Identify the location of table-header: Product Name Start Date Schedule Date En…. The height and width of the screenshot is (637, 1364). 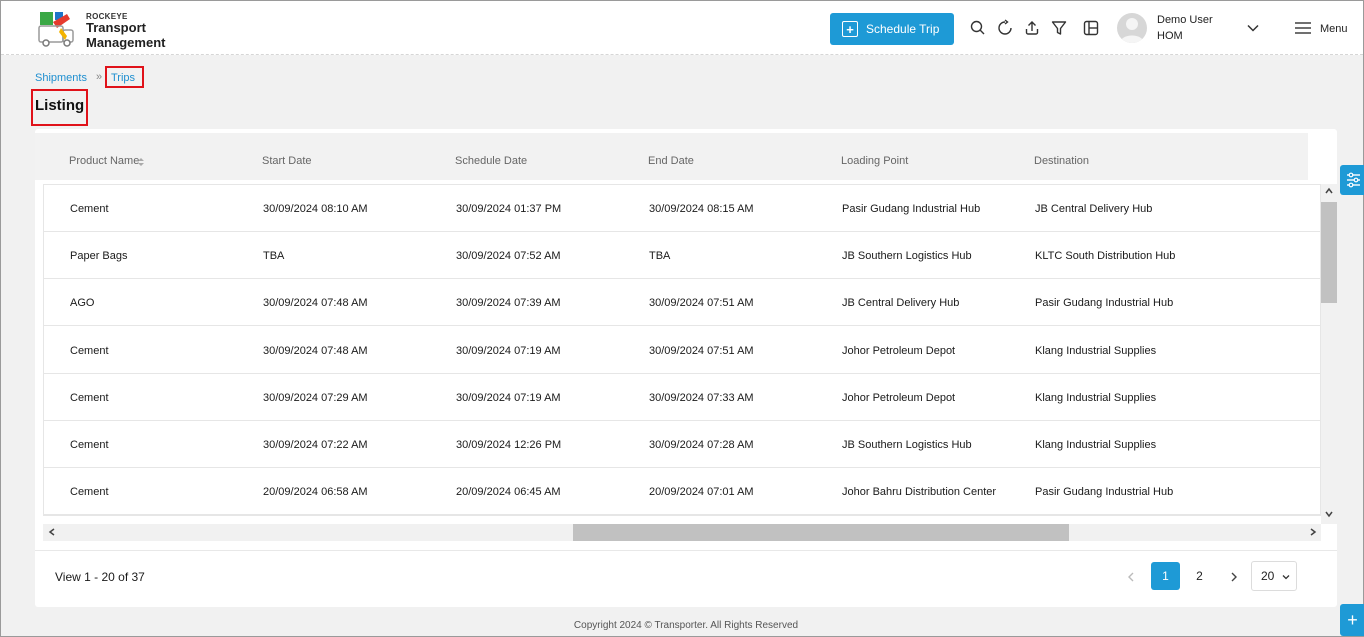
(671, 156).